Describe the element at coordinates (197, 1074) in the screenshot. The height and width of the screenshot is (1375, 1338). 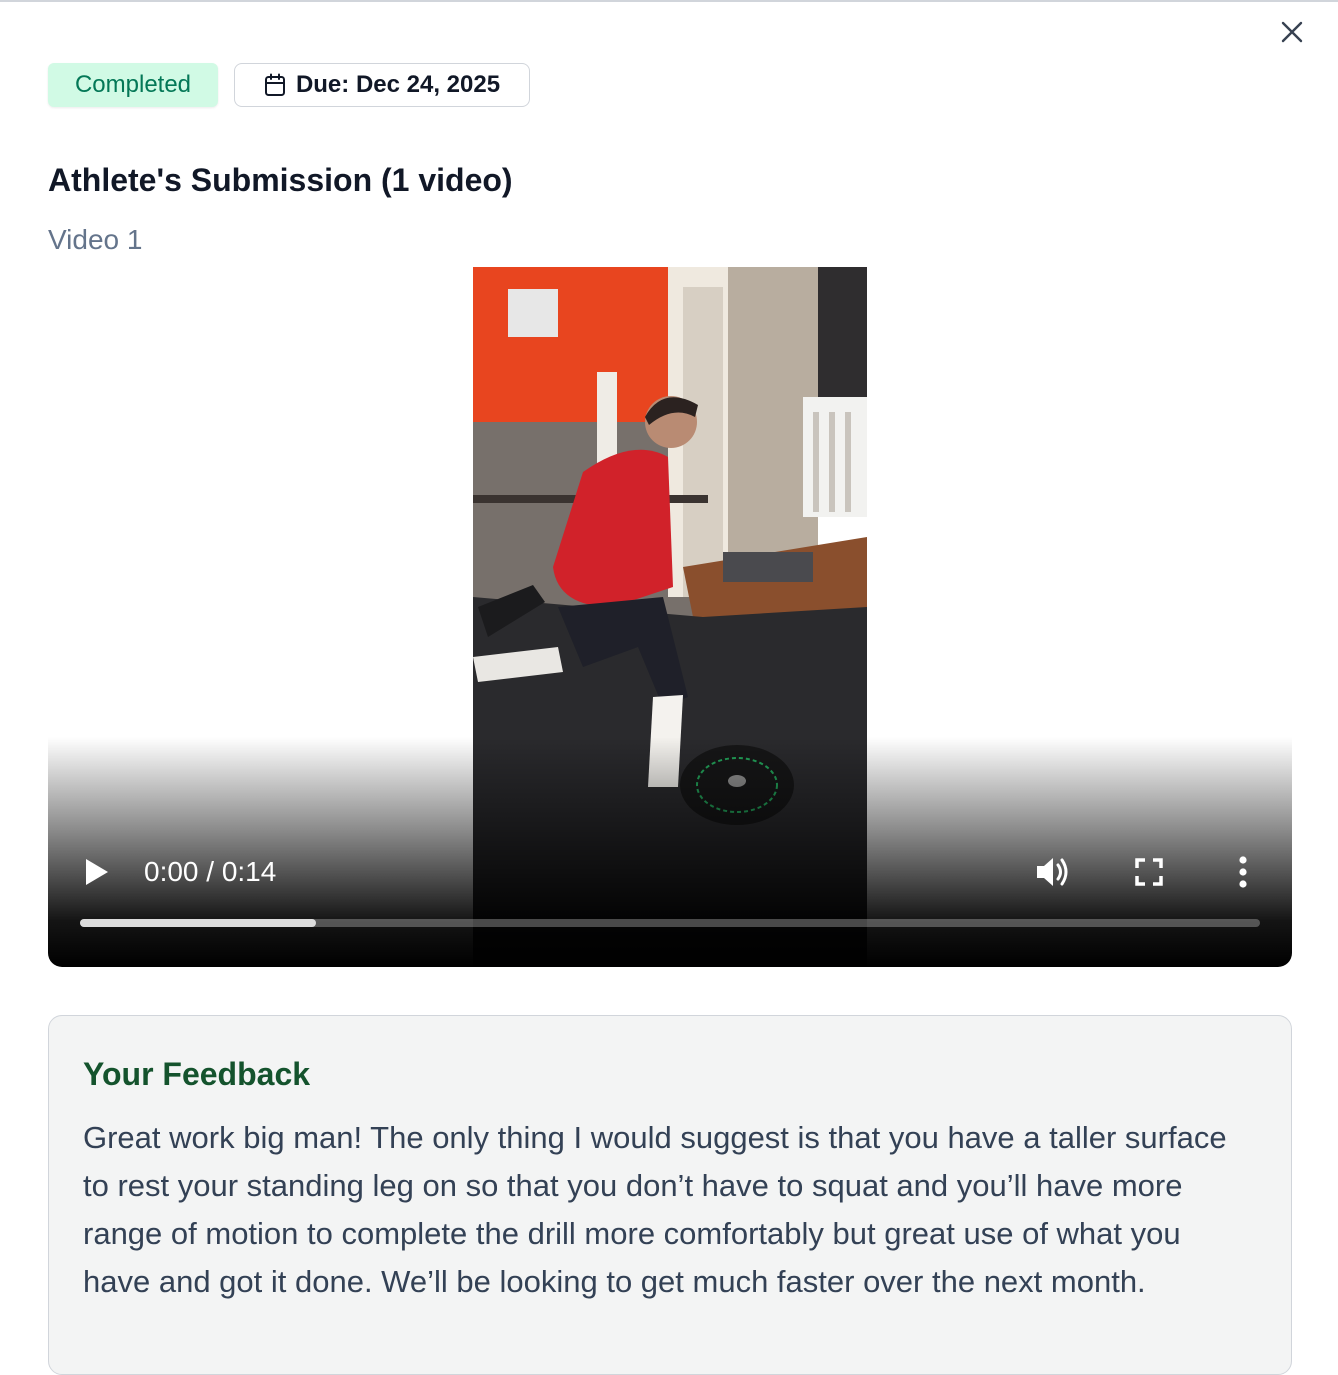
I see `feedback-title: Your Feedback` at that location.